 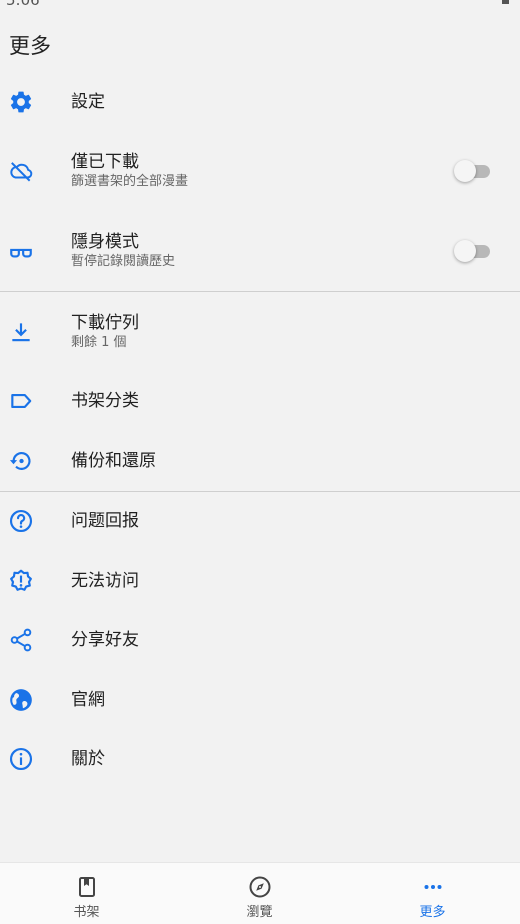 What do you see at coordinates (260, 402) in the screenshot?
I see `menu-item-categories: 书架分类` at bounding box center [260, 402].